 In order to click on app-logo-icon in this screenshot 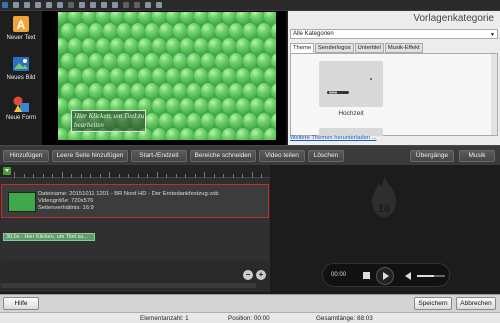, I will do `click(5, 5)`.